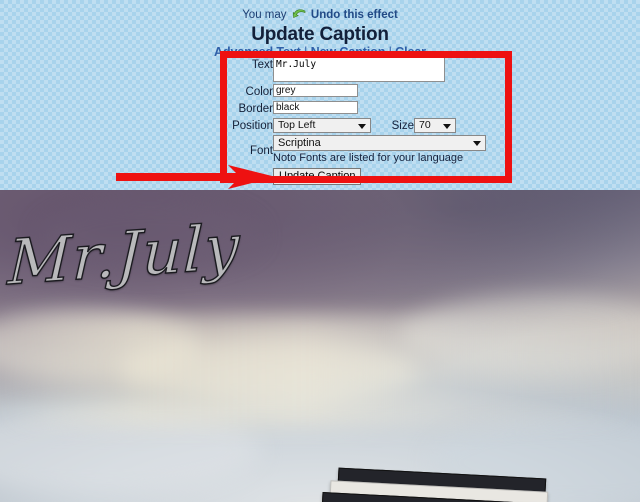  What do you see at coordinates (315, 90) in the screenshot?
I see `color-input` at bounding box center [315, 90].